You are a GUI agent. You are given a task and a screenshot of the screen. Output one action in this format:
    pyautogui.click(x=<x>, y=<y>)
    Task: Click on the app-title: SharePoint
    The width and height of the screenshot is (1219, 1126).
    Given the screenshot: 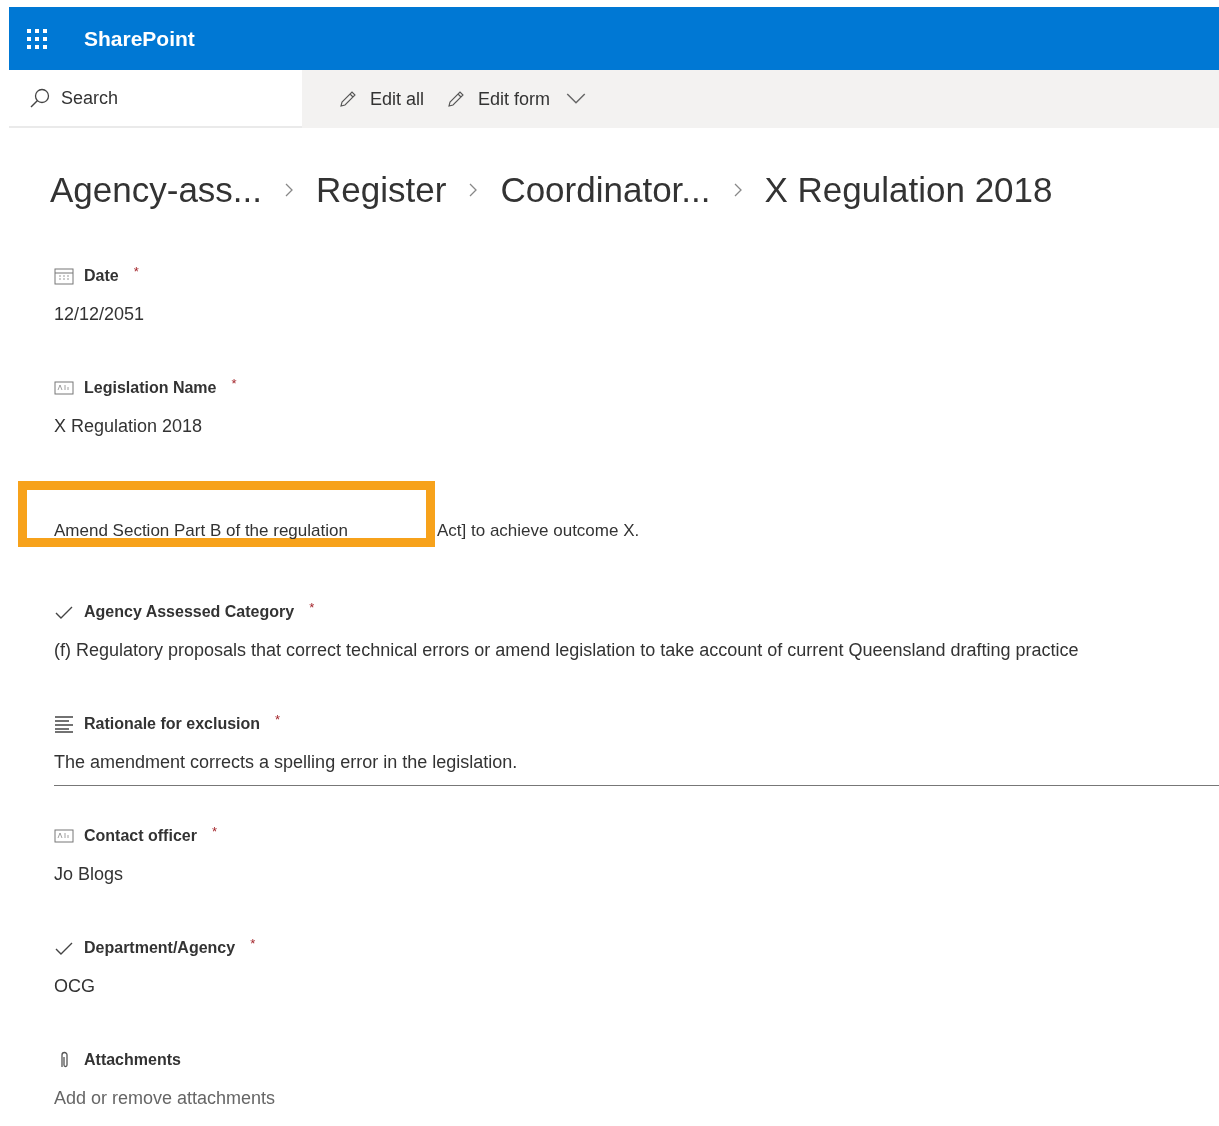 What is the action you would take?
    pyautogui.click(x=139, y=38)
    